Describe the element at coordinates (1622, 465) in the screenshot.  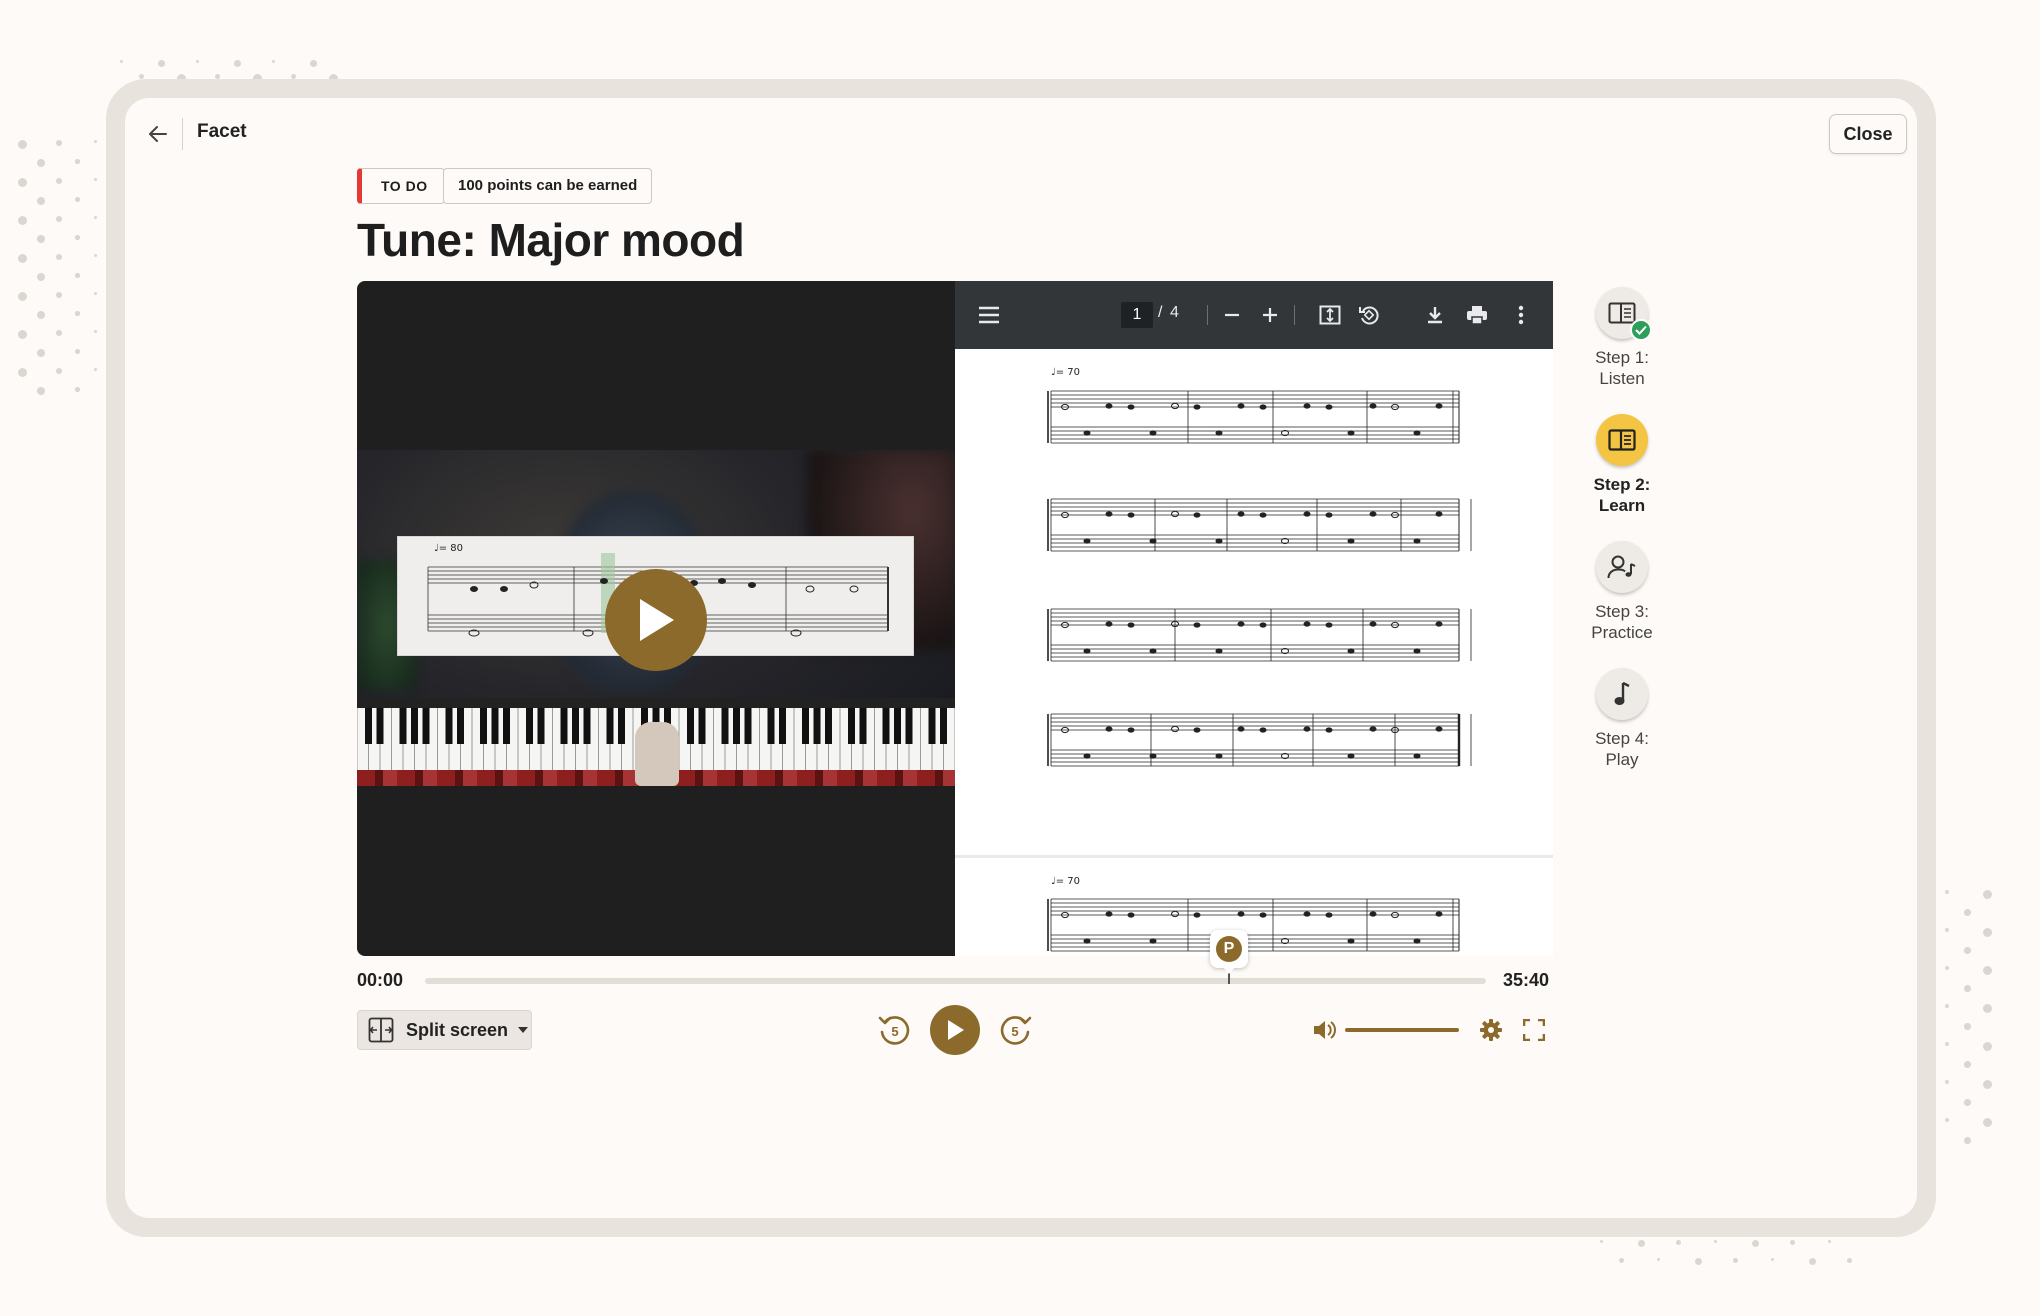
I see `step-learn: Step 2: Learn` at that location.